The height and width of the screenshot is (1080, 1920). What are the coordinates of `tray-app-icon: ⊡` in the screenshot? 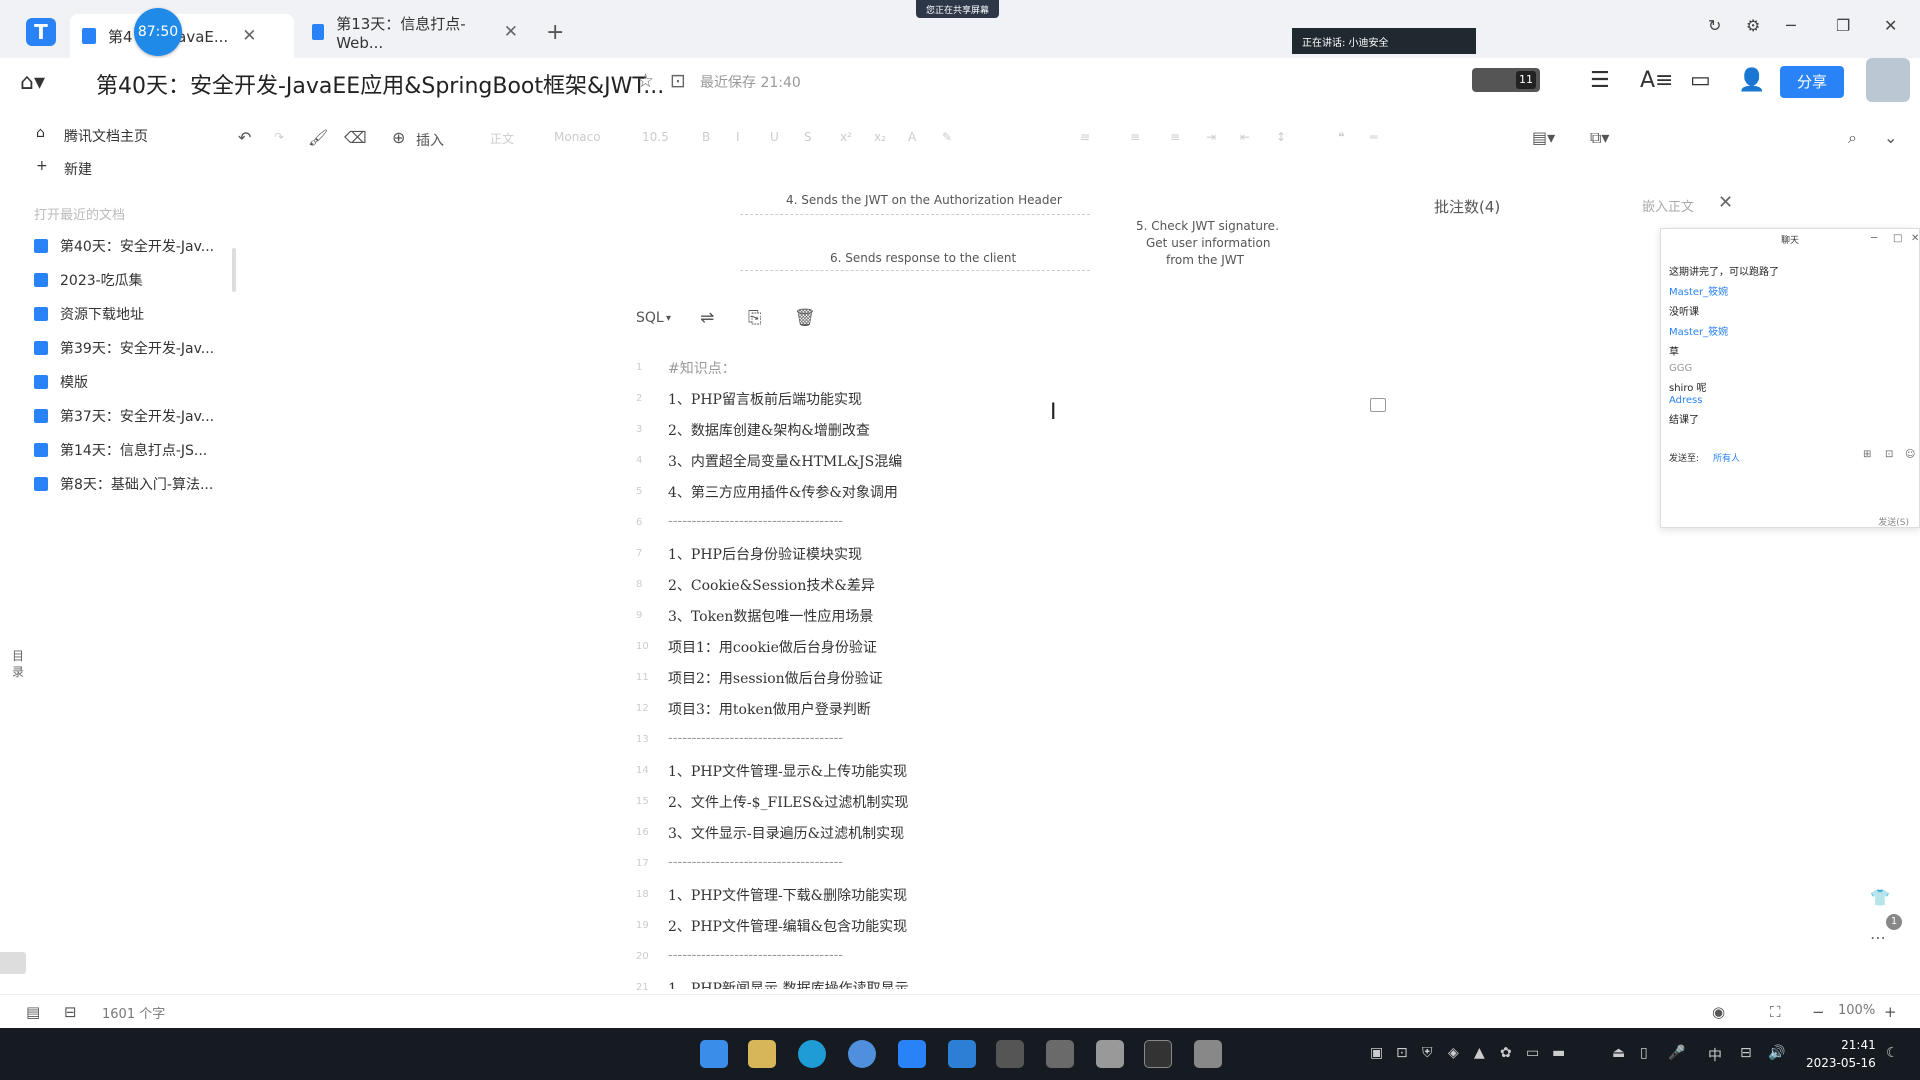 It's located at (1402, 1053).